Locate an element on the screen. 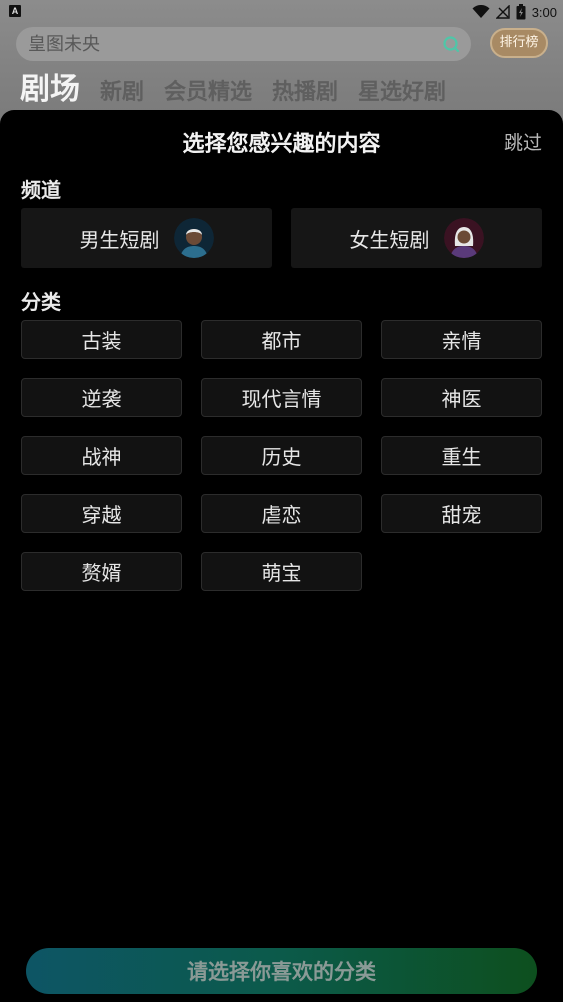 The height and width of the screenshot is (1002, 563). tab-theater: 剧场 is located at coordinates (50, 90).